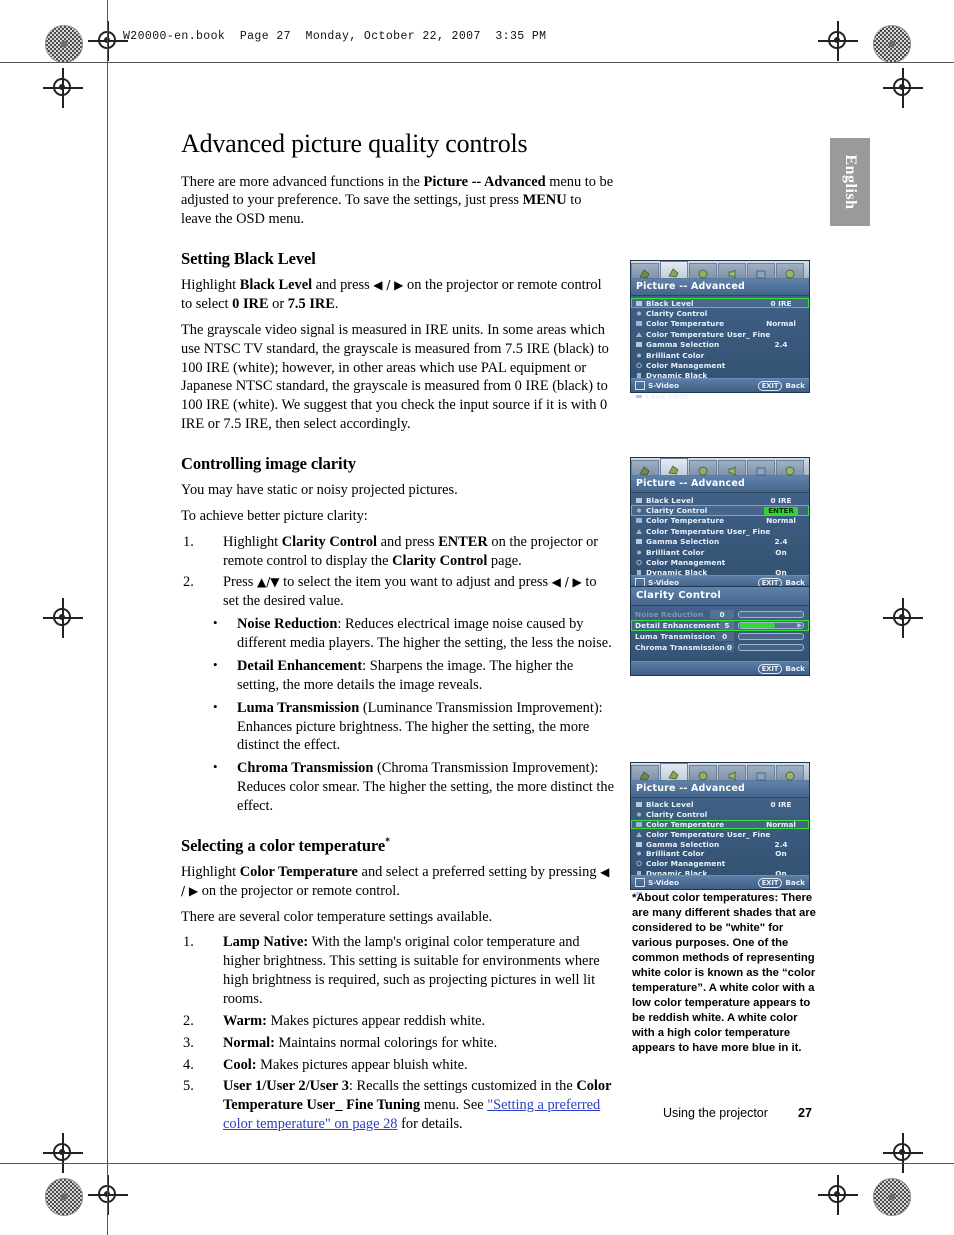 Image resolution: width=954 pixels, height=1235 pixels. What do you see at coordinates (477, 62) in the screenshot?
I see `page-guide-line-top` at bounding box center [477, 62].